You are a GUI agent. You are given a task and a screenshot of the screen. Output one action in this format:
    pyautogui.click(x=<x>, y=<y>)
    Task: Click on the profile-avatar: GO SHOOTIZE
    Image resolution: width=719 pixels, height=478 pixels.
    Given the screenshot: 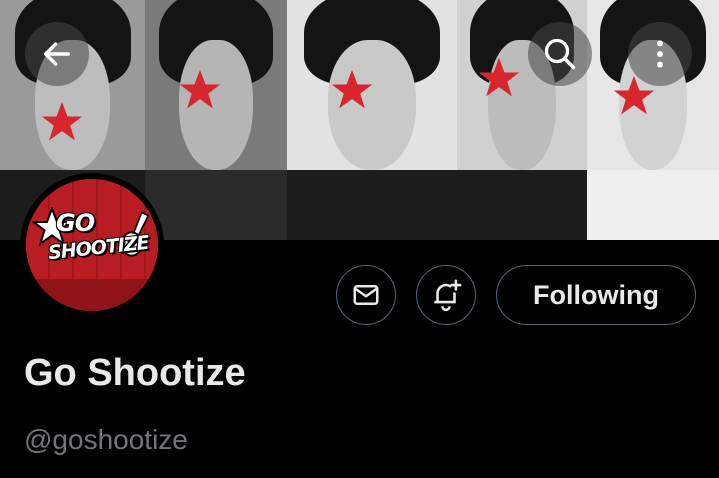 What is the action you would take?
    pyautogui.click(x=92, y=245)
    